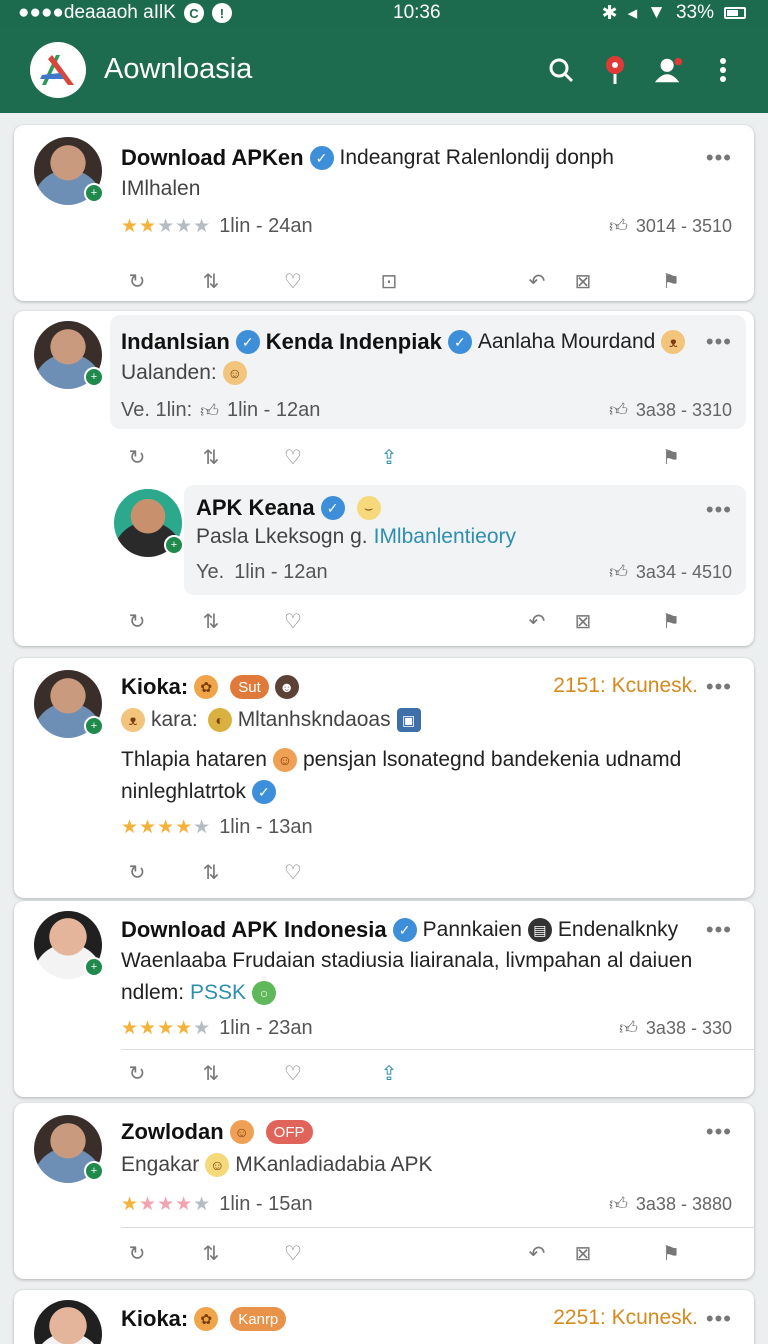  What do you see at coordinates (384, 69) in the screenshot?
I see `app-bar: Aownloasia` at bounding box center [384, 69].